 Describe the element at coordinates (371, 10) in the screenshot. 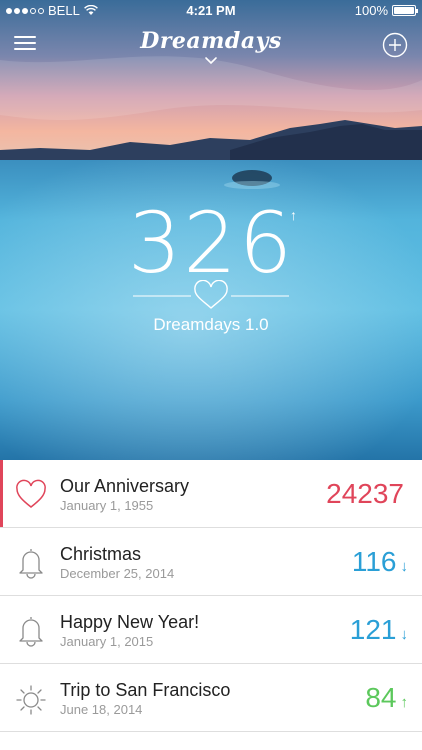

I see `battery-percentage: 100%` at that location.